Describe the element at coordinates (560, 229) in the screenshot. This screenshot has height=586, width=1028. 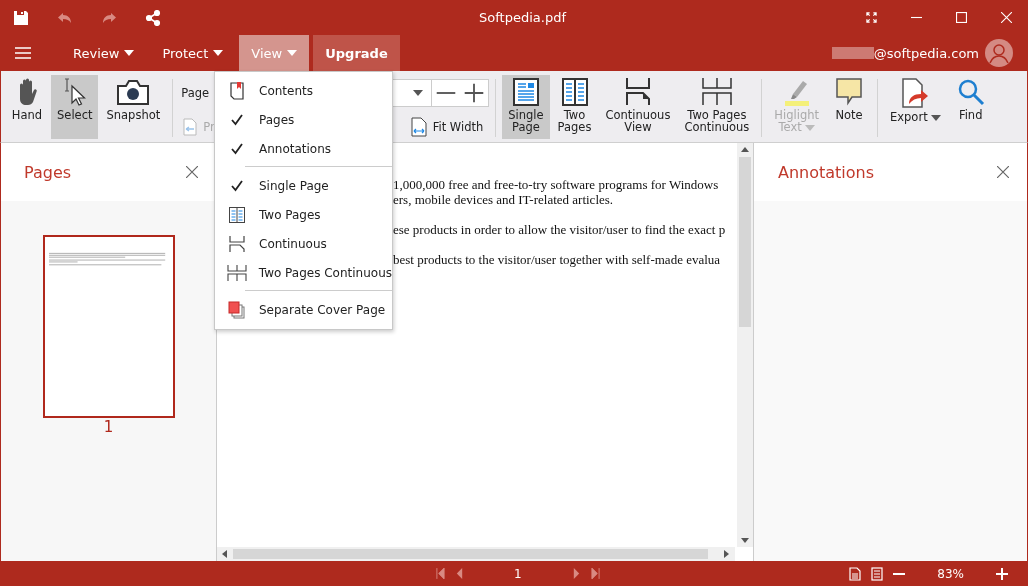
I see `document-text: ese products in order to allow the visitor/user to find the exact p` at that location.